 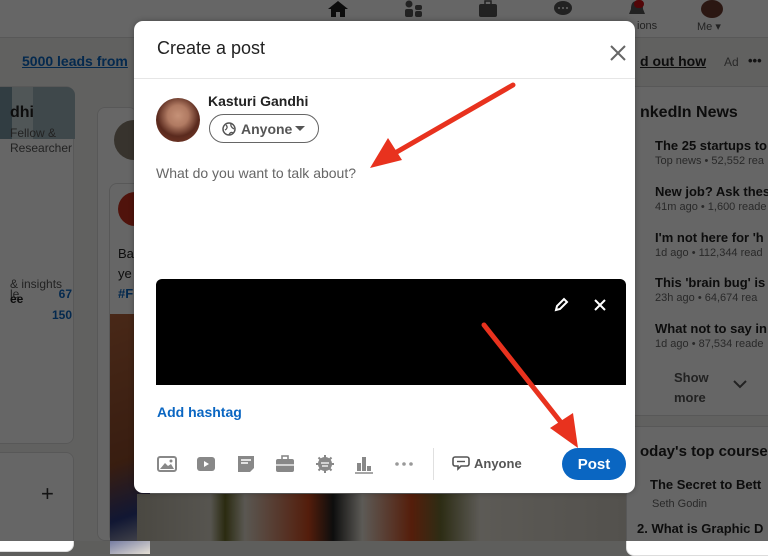 What do you see at coordinates (229, 131) in the screenshot?
I see `globe-icon` at bounding box center [229, 131].